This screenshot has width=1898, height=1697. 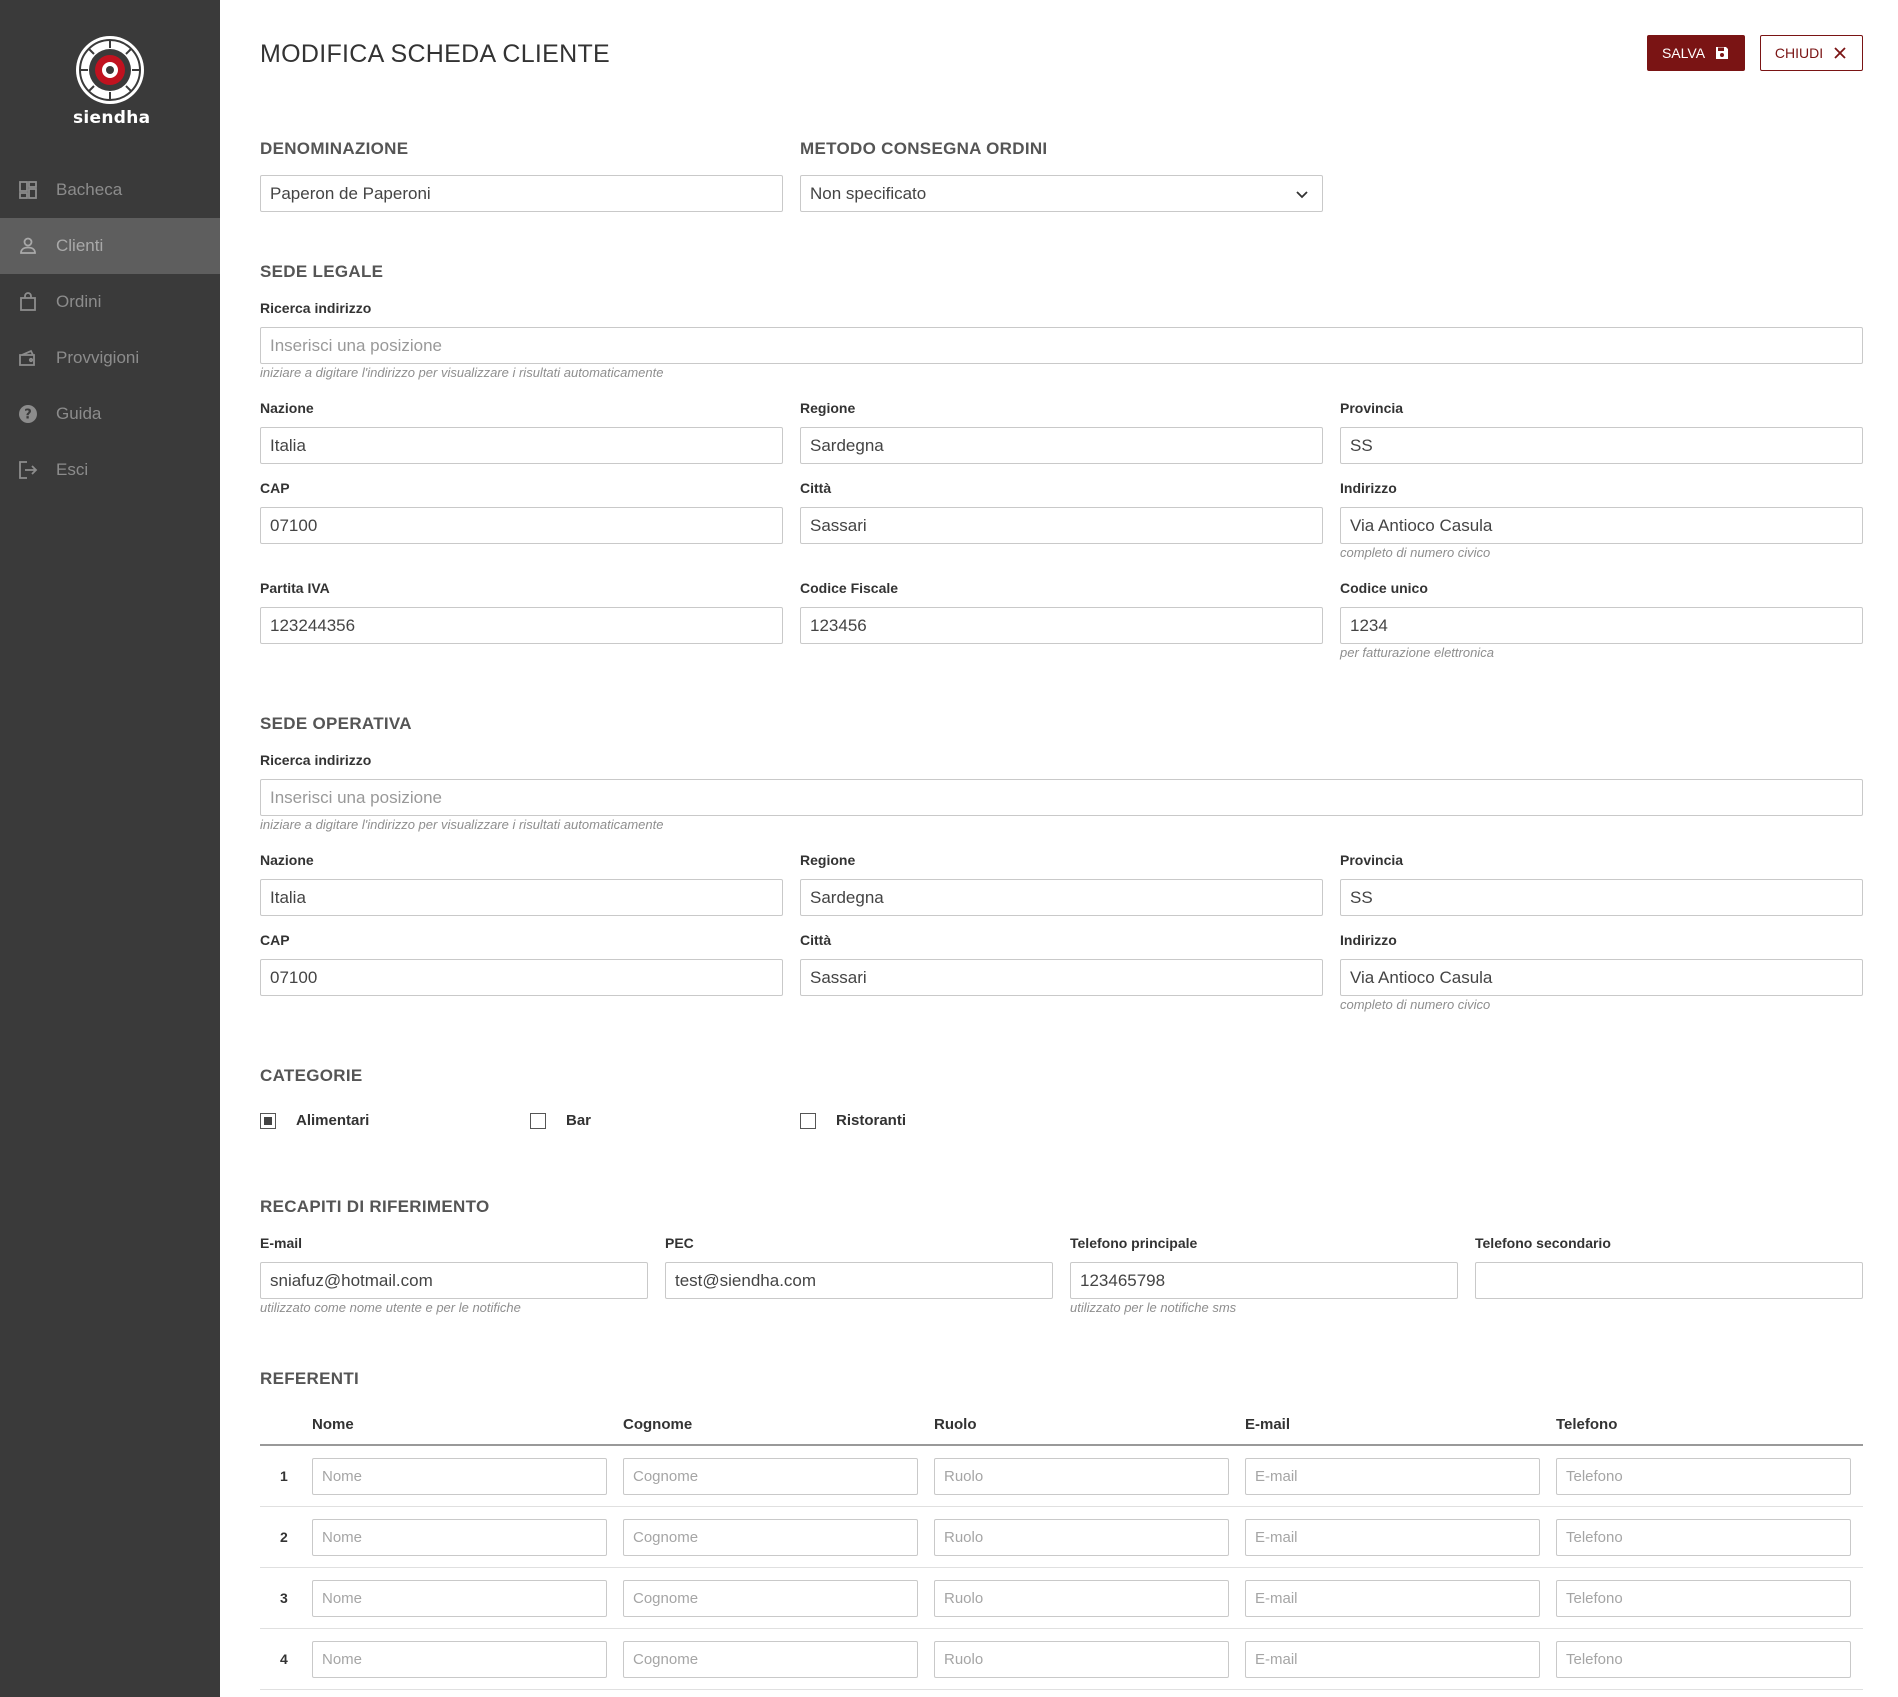 What do you see at coordinates (955, 1424) in the screenshot?
I see `column-header-ruolo: Ruolo` at bounding box center [955, 1424].